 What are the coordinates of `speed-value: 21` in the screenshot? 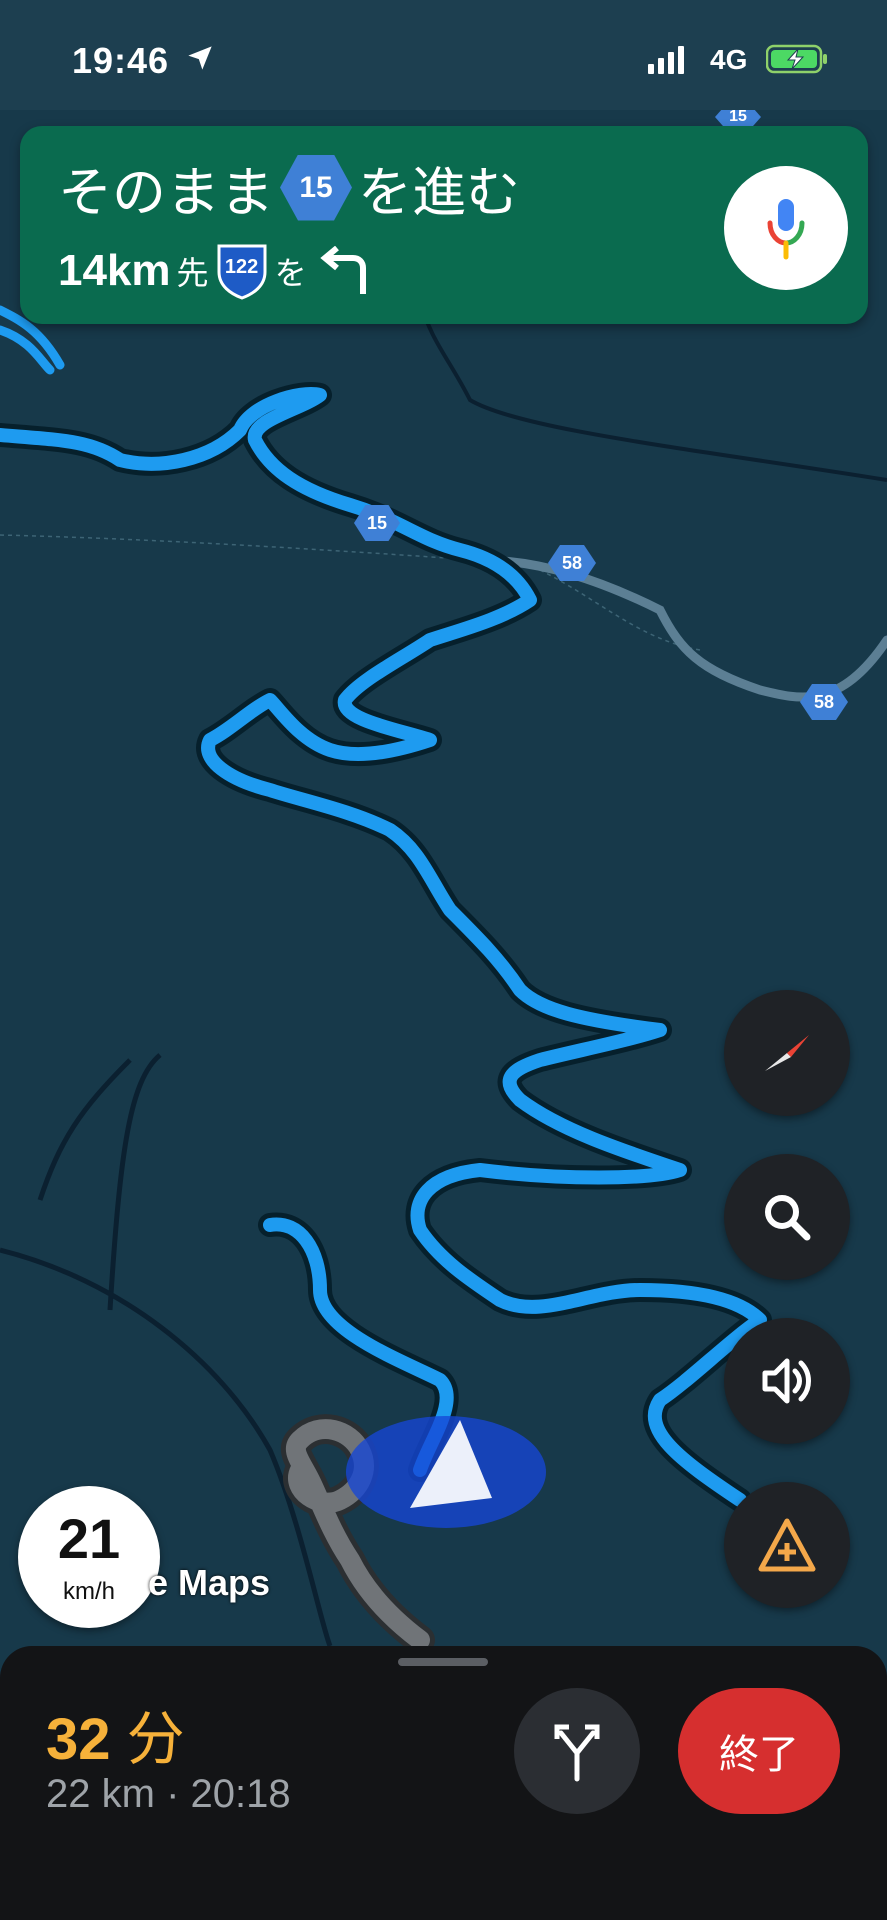 It's located at (89, 1538).